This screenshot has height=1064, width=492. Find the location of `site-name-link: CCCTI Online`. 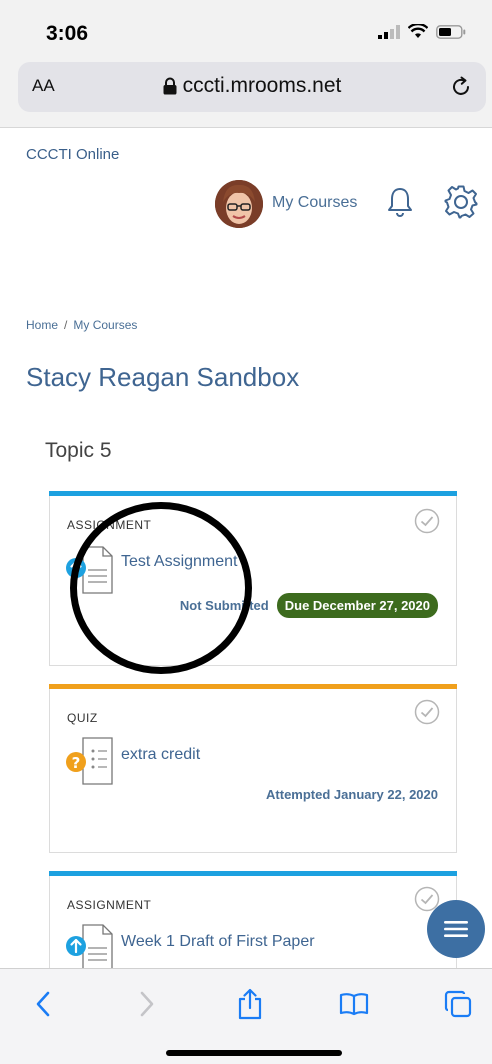

site-name-link: CCCTI Online is located at coordinates (72, 154).